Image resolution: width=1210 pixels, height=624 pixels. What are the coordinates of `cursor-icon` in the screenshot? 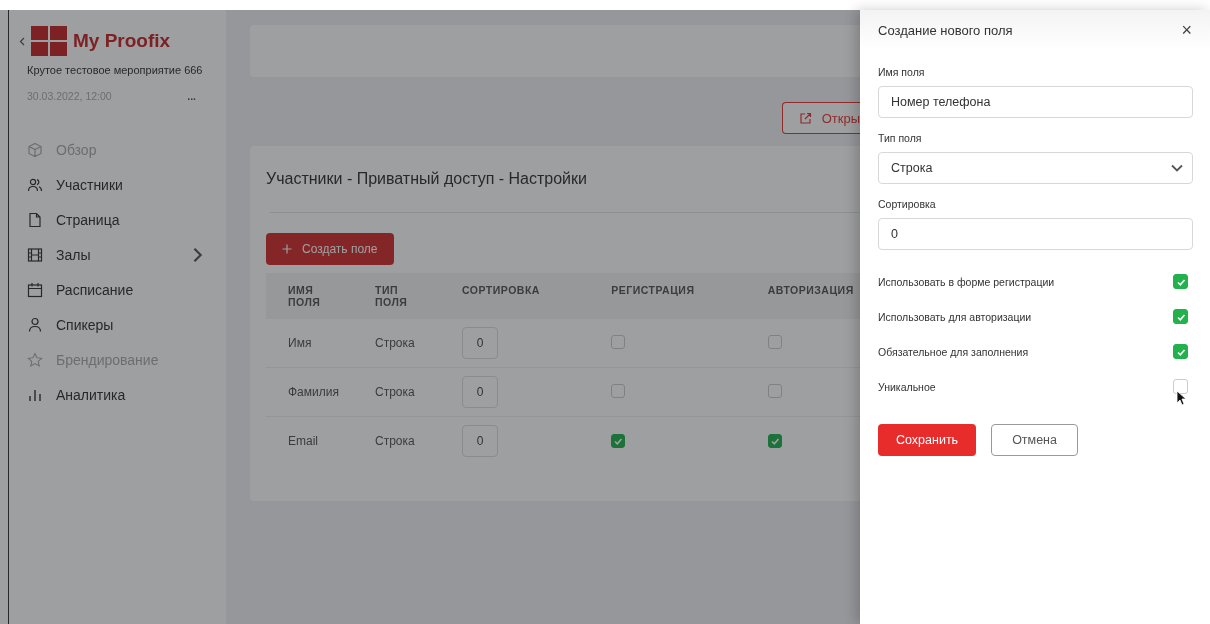 It's located at (1181, 398).